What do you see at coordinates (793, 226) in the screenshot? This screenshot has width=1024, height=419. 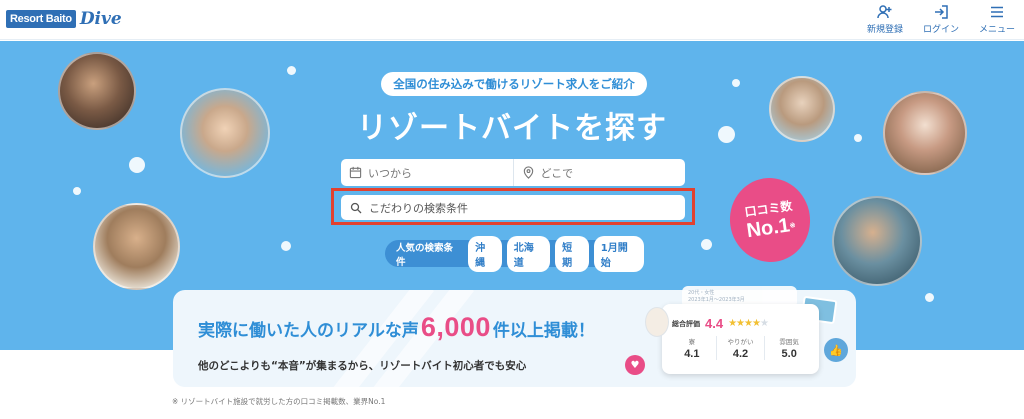 I see `badge-note-mark: ※` at bounding box center [793, 226].